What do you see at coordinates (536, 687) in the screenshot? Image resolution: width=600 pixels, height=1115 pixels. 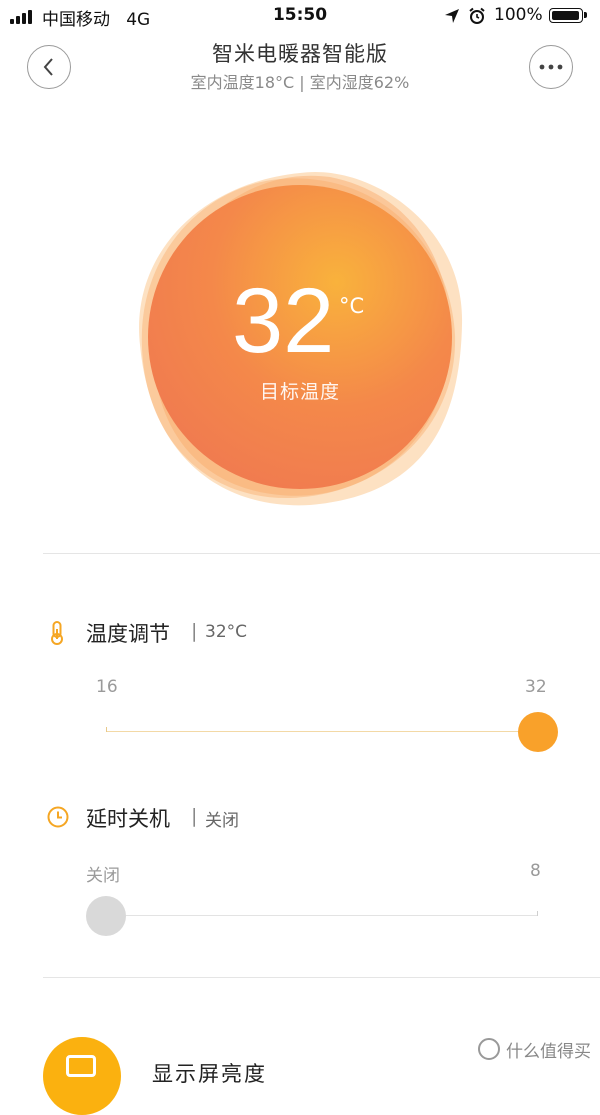 I see `temperature-max-label: 32` at bounding box center [536, 687].